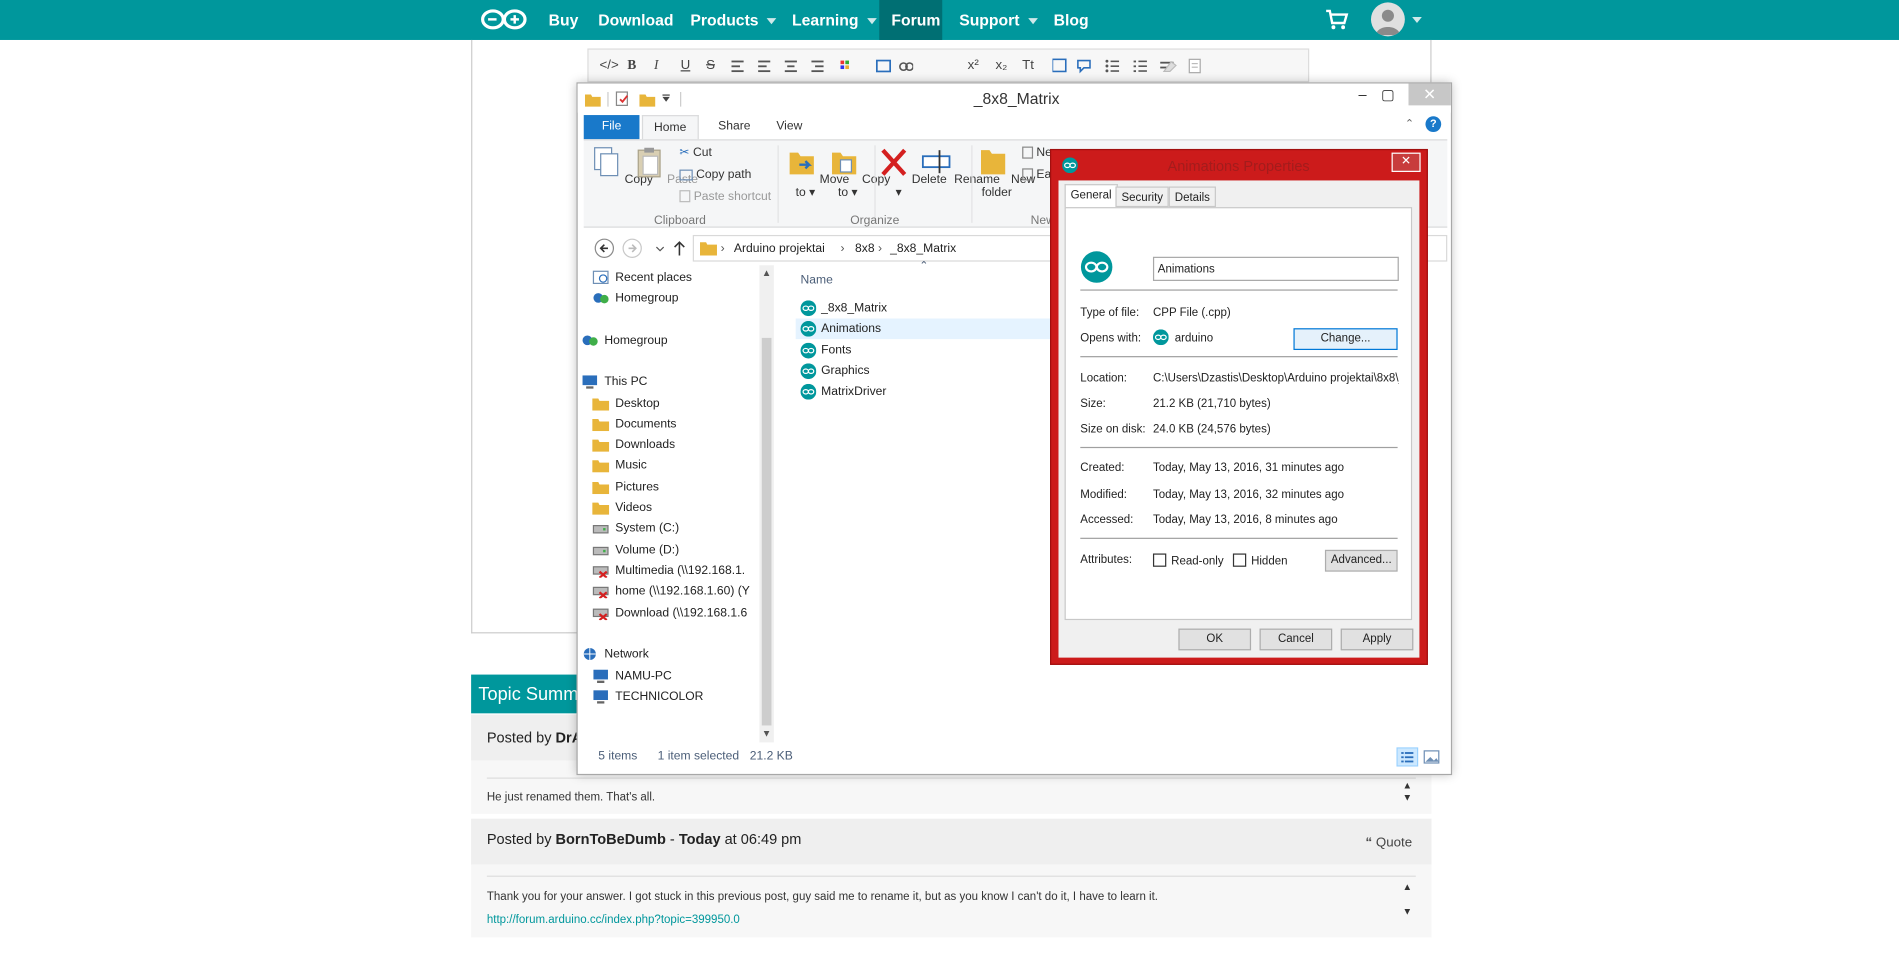  Describe the element at coordinates (993, 162) in the screenshot. I see `new-folder-icon` at that location.